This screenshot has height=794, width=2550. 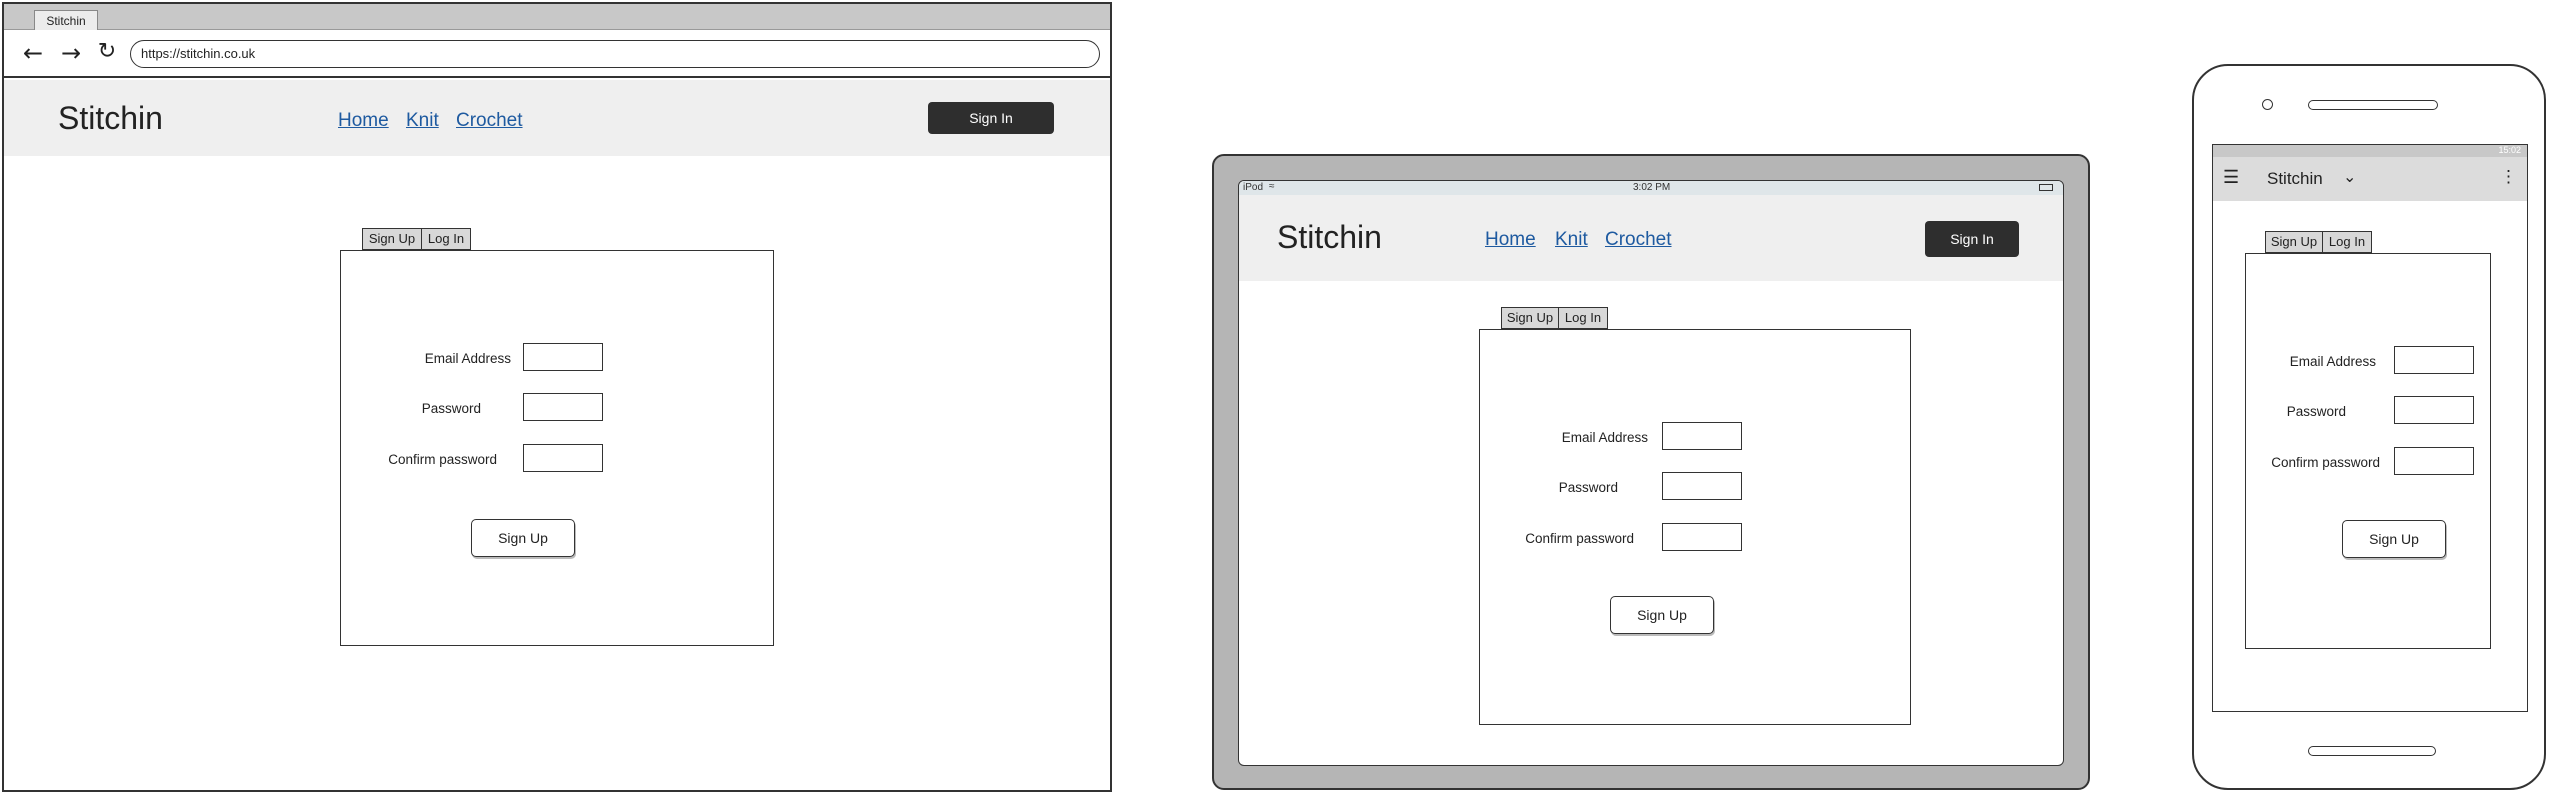 What do you see at coordinates (2370, 151) in the screenshot?
I see `phone-status-bar: 15:02` at bounding box center [2370, 151].